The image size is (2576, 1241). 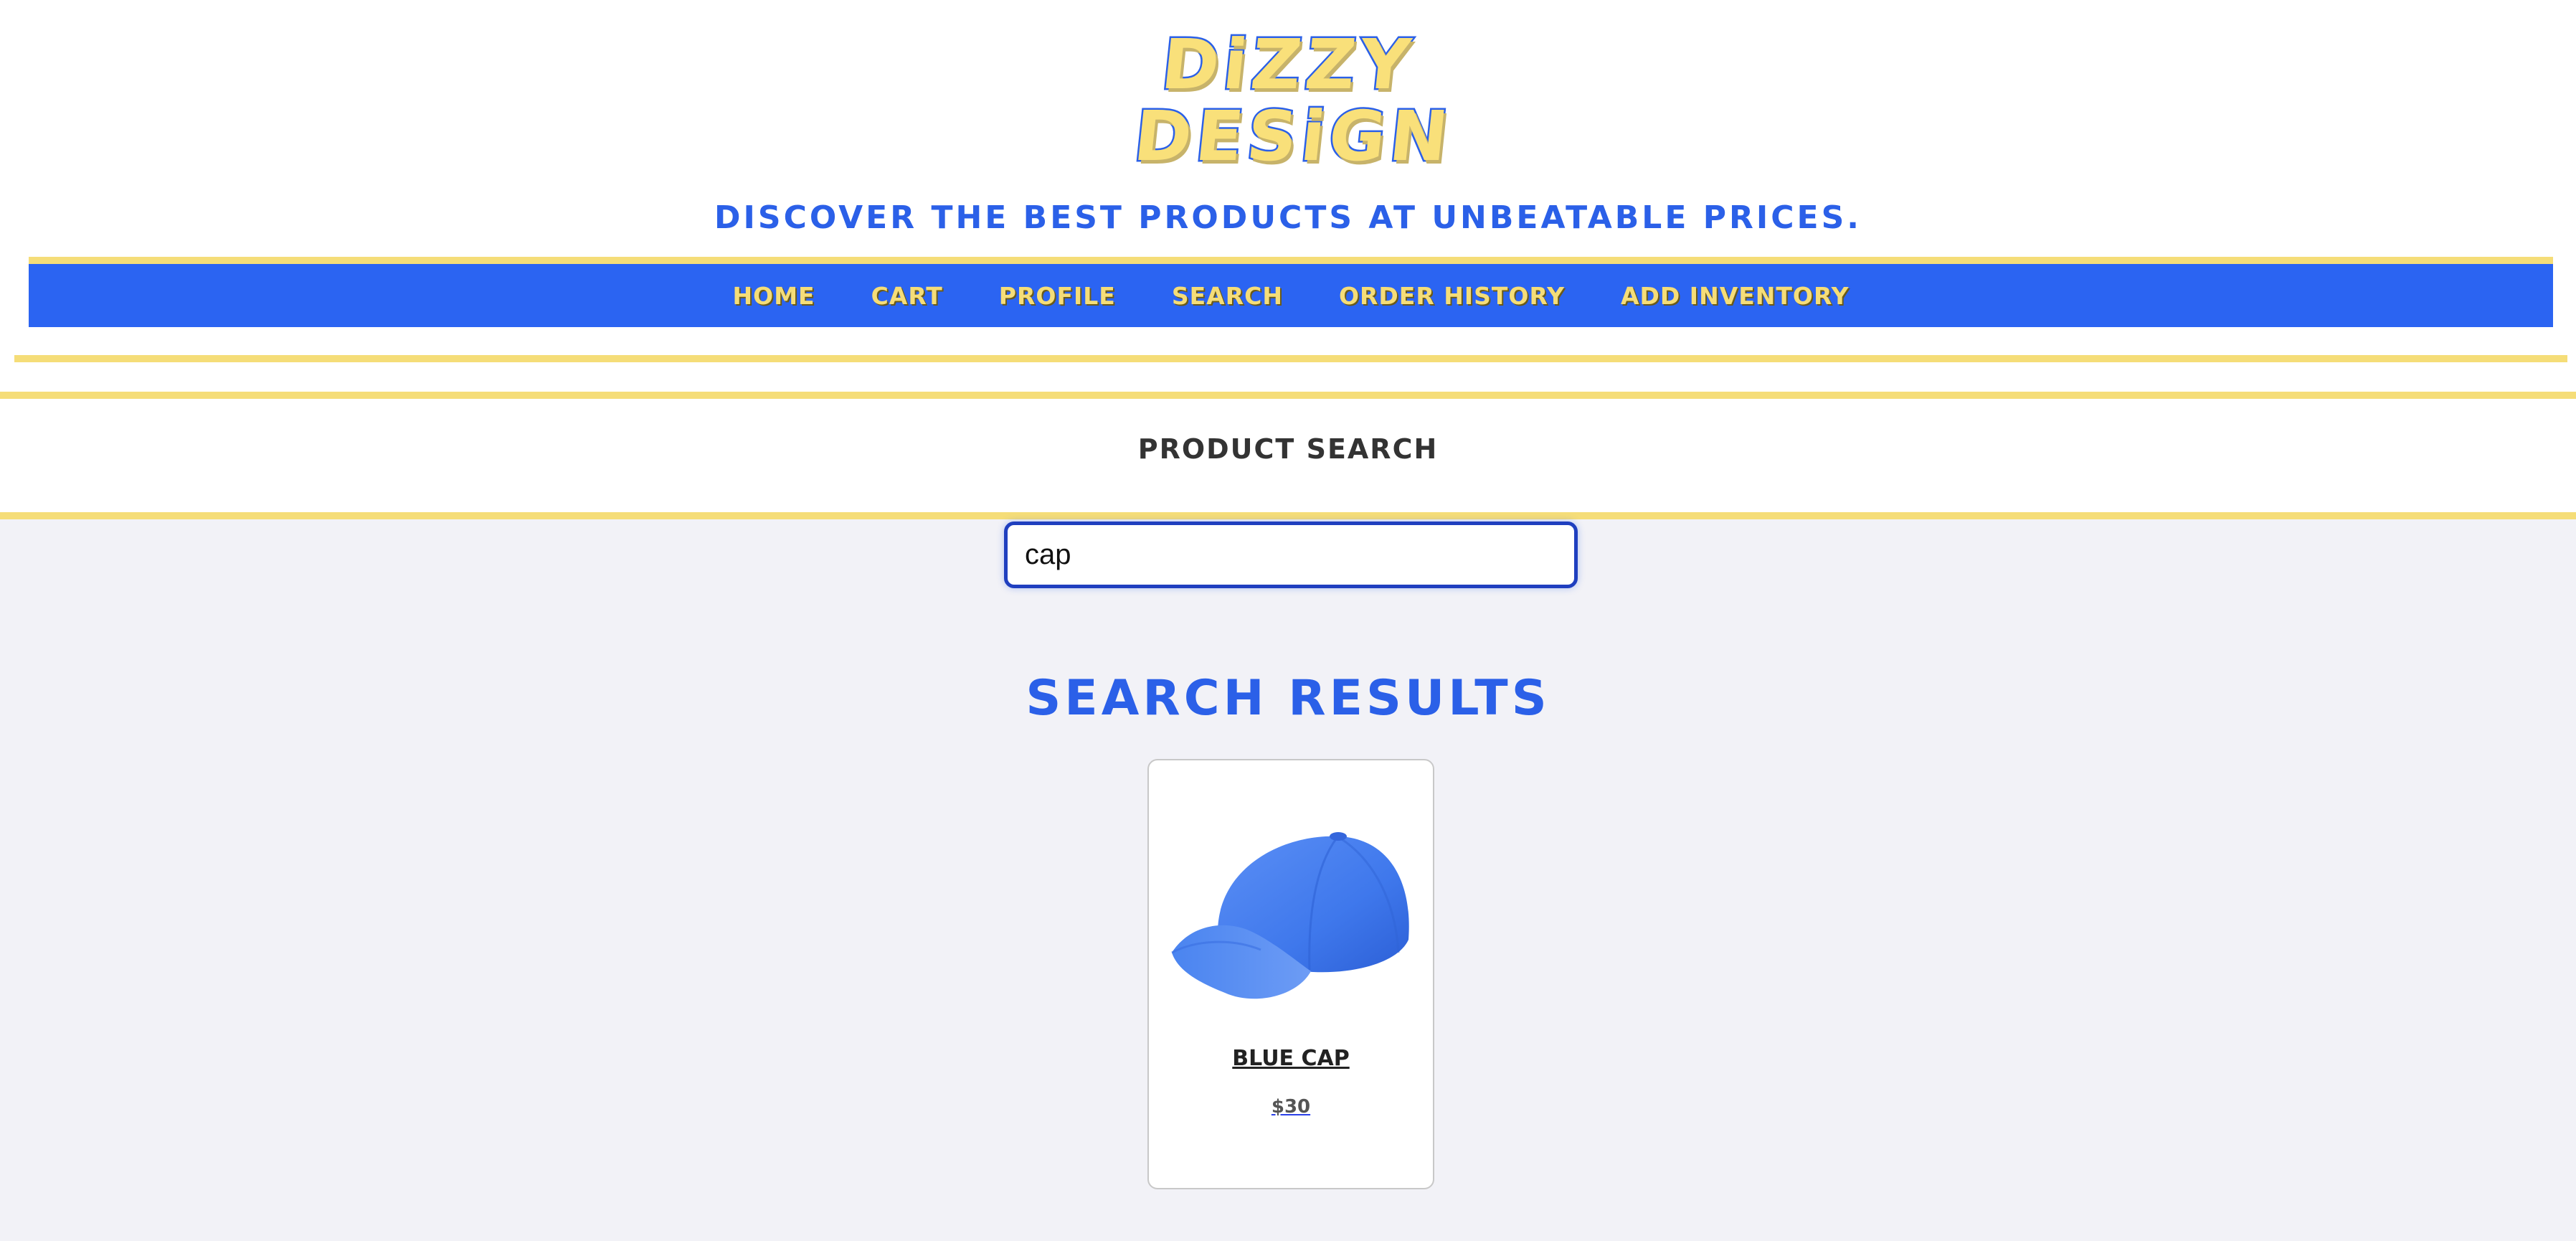 I want to click on nav-link-add-inventory: Add Inventory, so click(x=1735, y=296).